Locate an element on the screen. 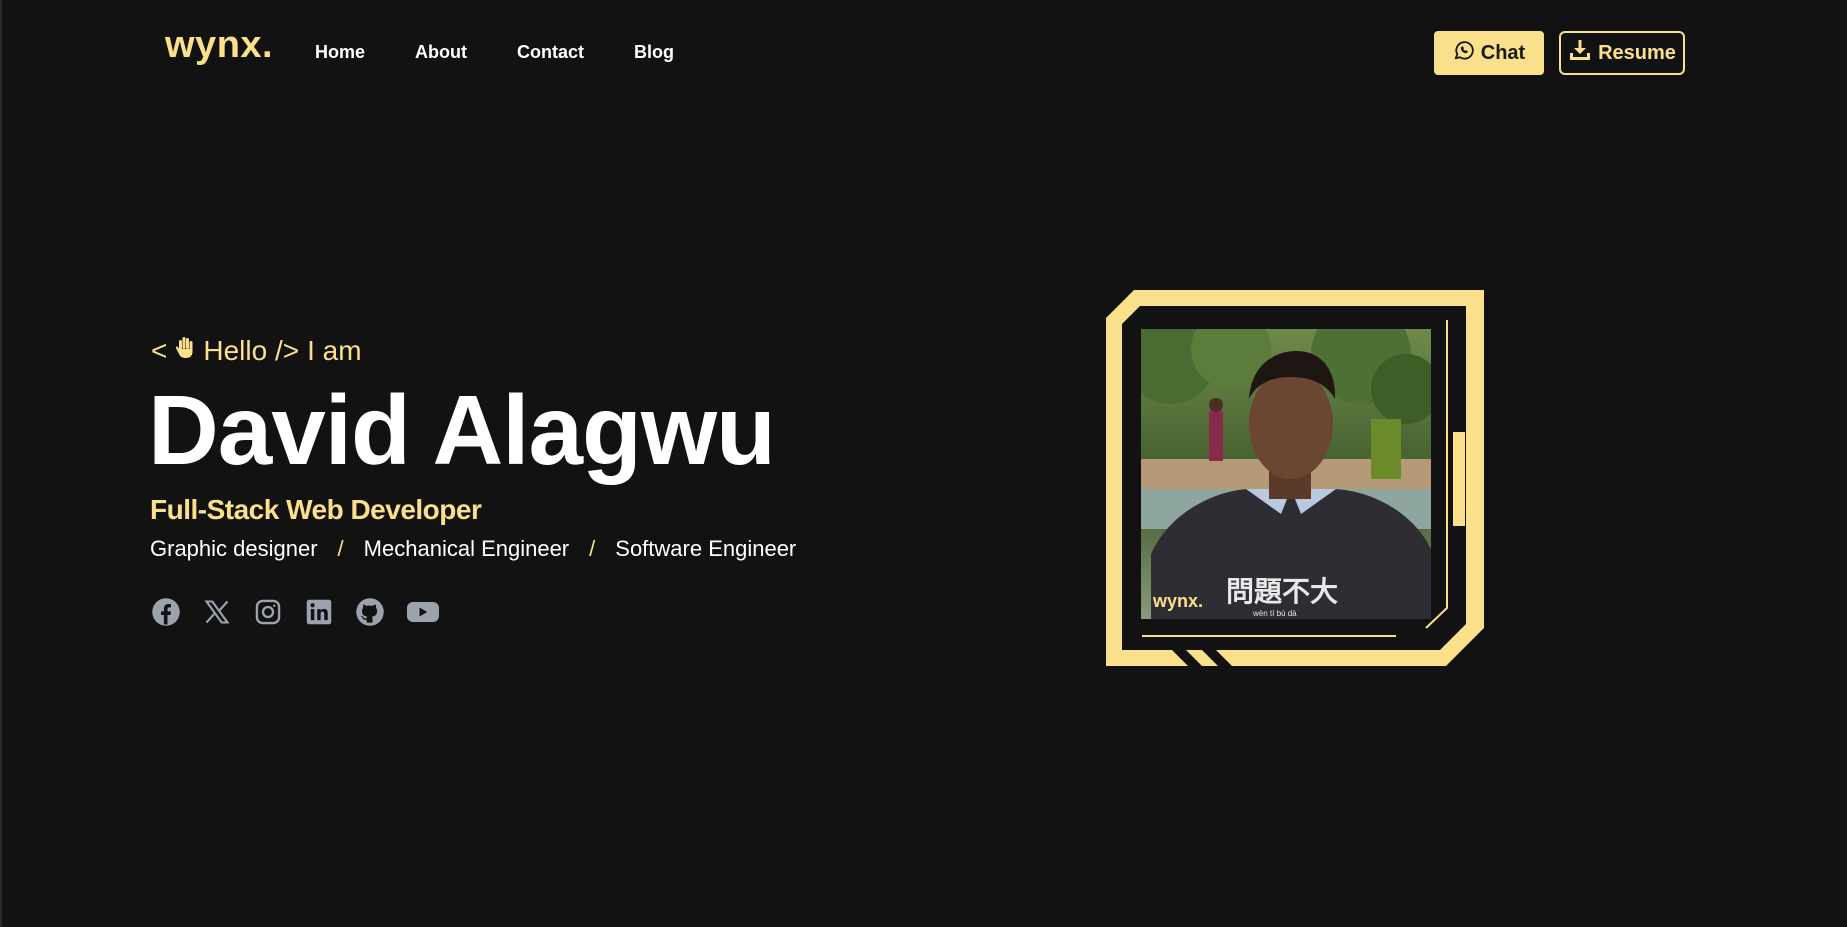 The height and width of the screenshot is (927, 1847). greeting: < Hello /> I am is located at coordinates (256, 351).